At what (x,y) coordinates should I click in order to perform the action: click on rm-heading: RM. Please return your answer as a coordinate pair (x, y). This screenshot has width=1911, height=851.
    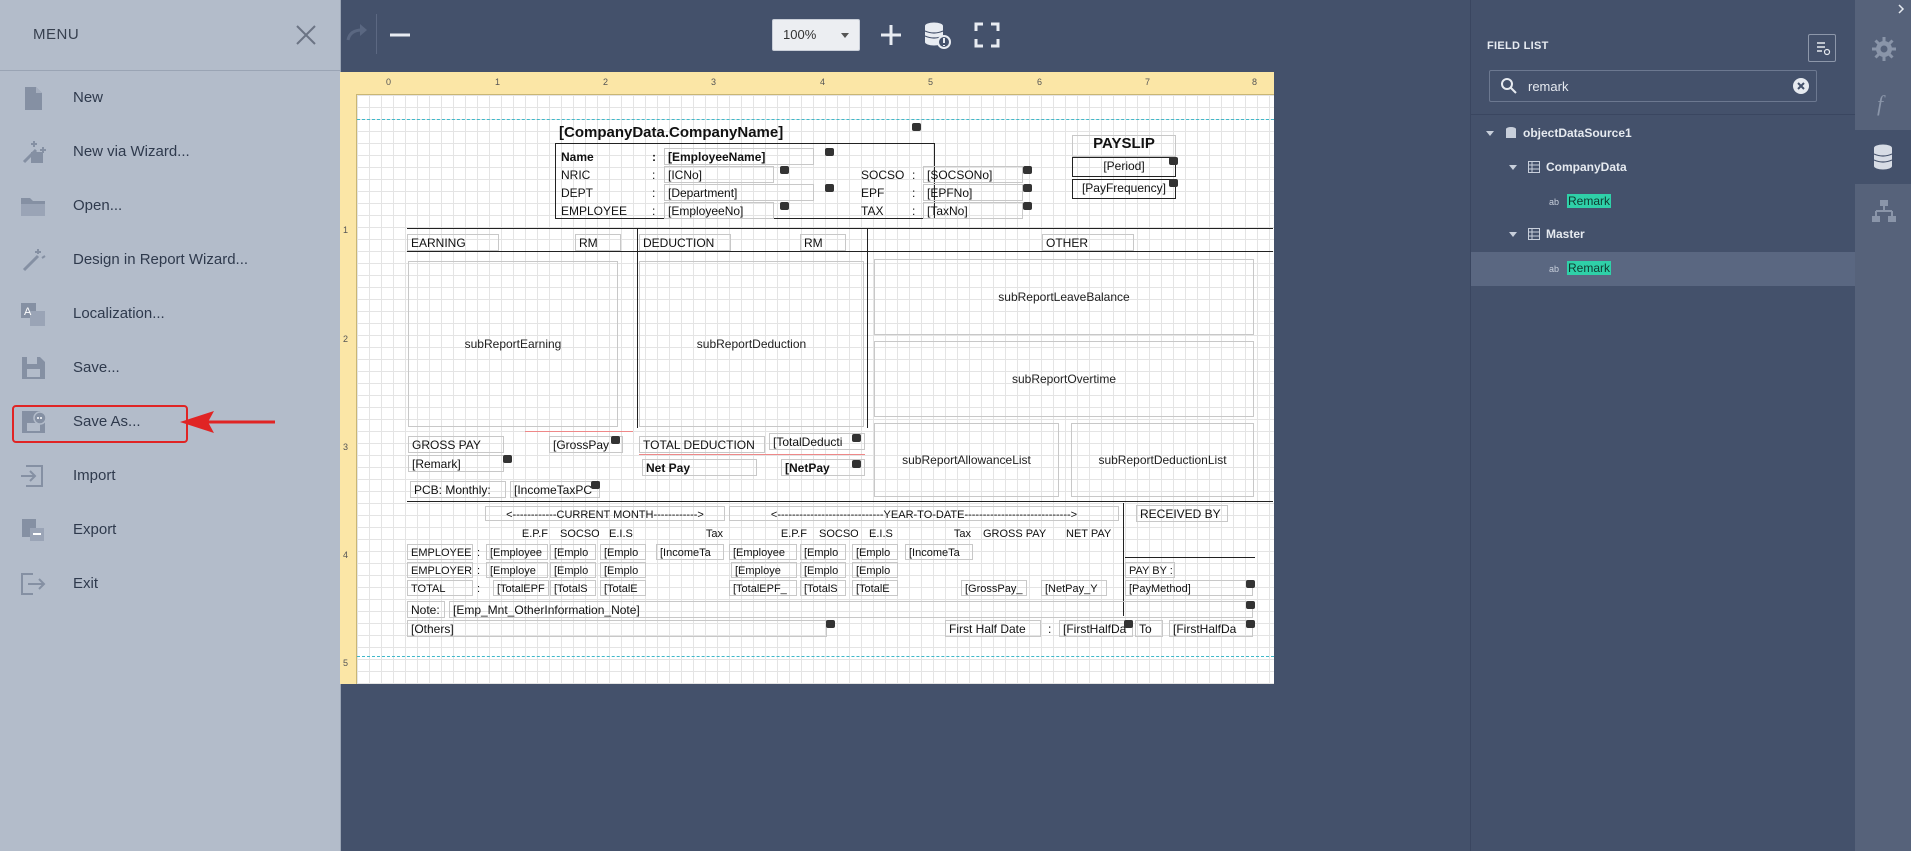
    Looking at the image, I should click on (823, 242).